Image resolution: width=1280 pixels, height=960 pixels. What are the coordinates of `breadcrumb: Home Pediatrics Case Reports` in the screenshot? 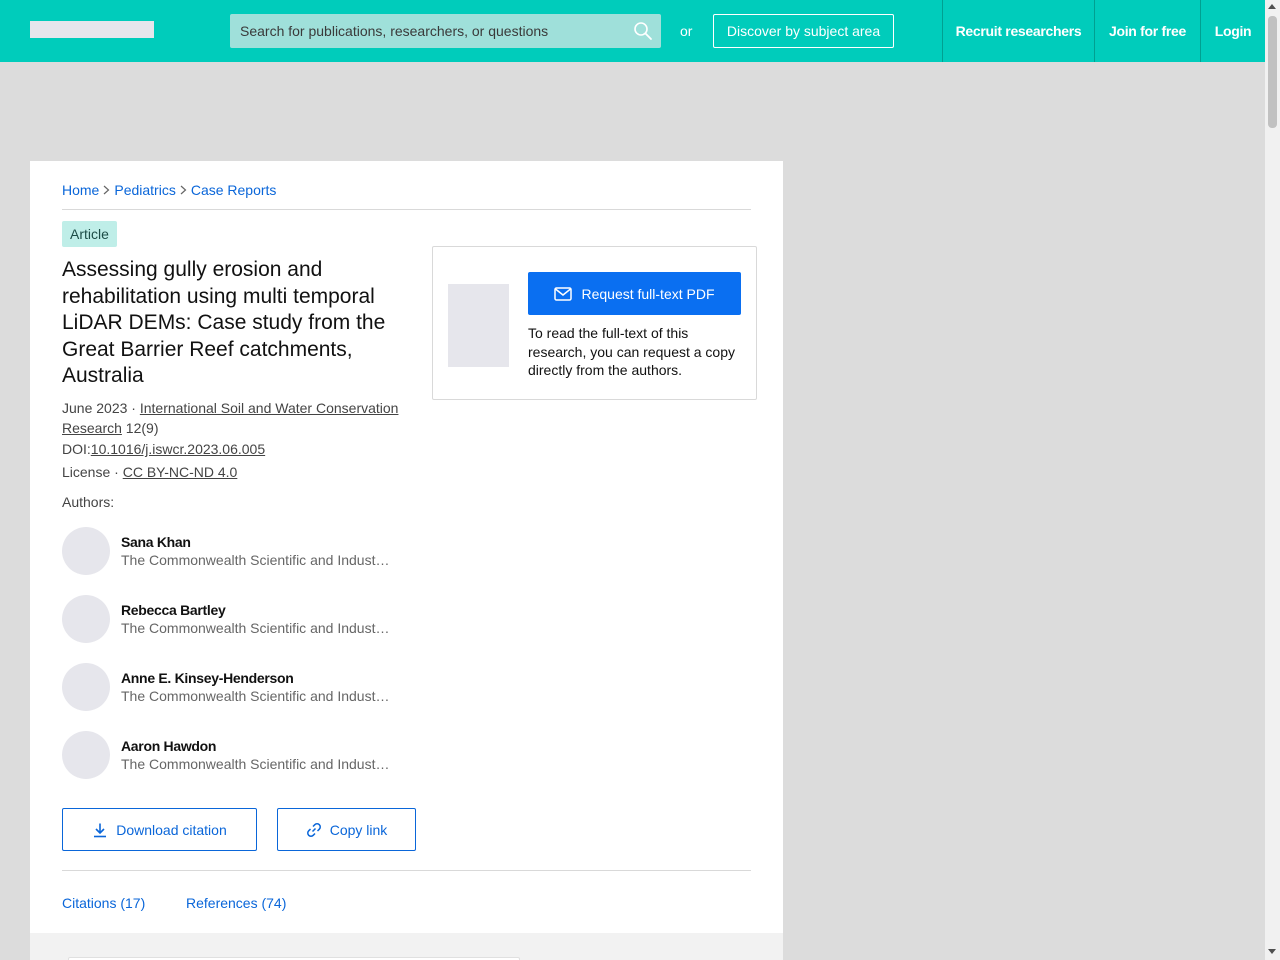 It's located at (169, 190).